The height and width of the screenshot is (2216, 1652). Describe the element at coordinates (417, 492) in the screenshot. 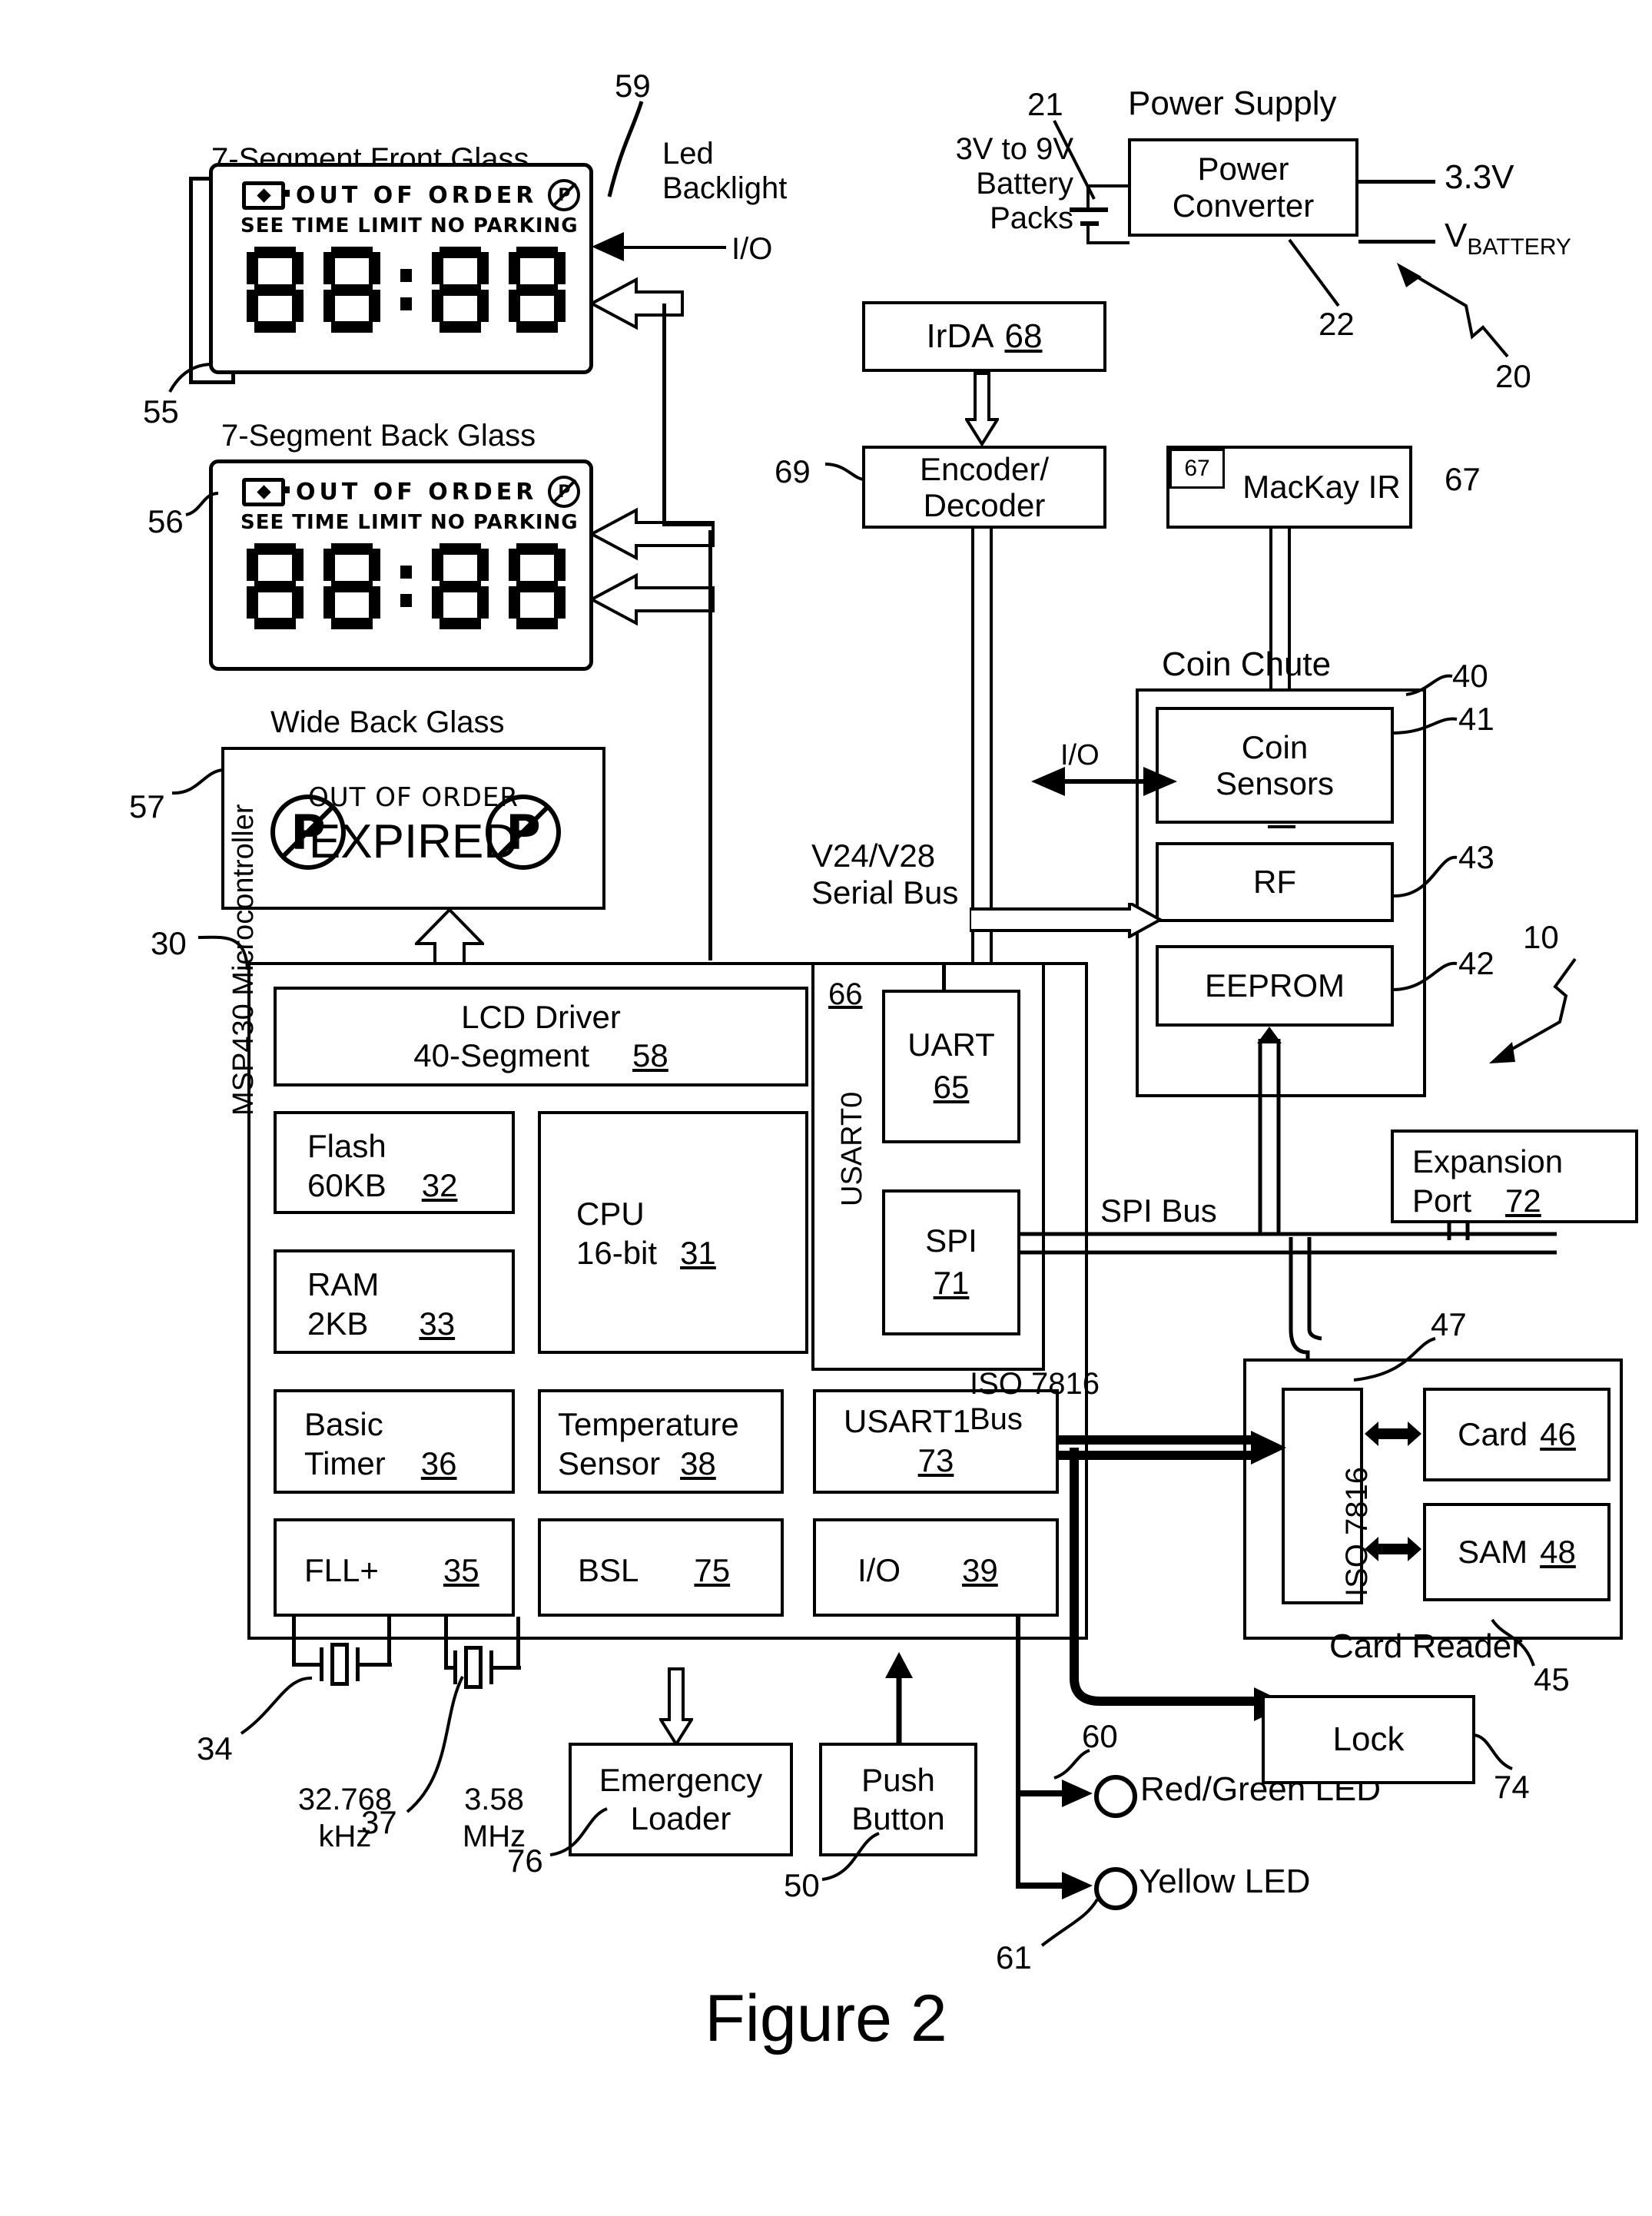

I see `back-glass-line1: OUT OF ORDER` at that location.